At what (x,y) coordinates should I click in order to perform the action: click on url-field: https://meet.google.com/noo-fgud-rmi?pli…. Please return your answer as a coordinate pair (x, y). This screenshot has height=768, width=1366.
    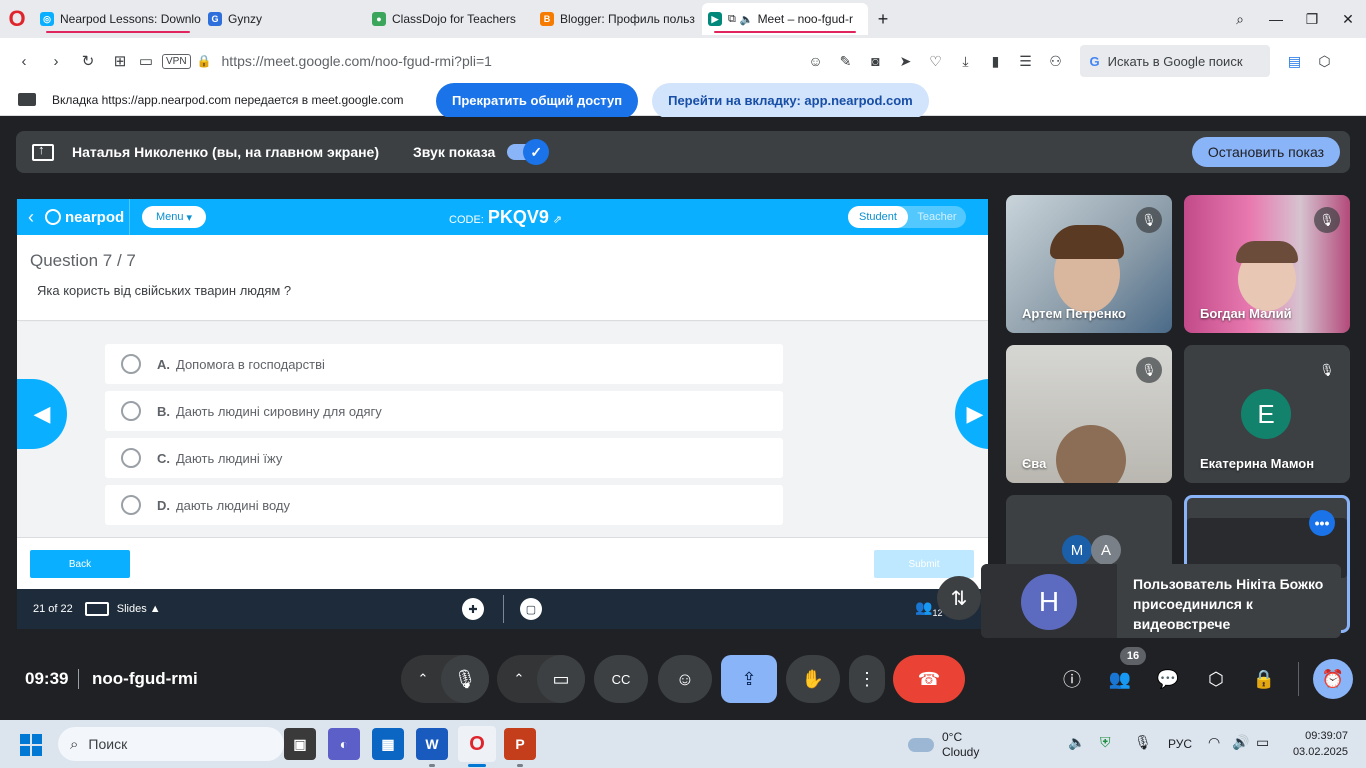
    Looking at the image, I should click on (512, 61).